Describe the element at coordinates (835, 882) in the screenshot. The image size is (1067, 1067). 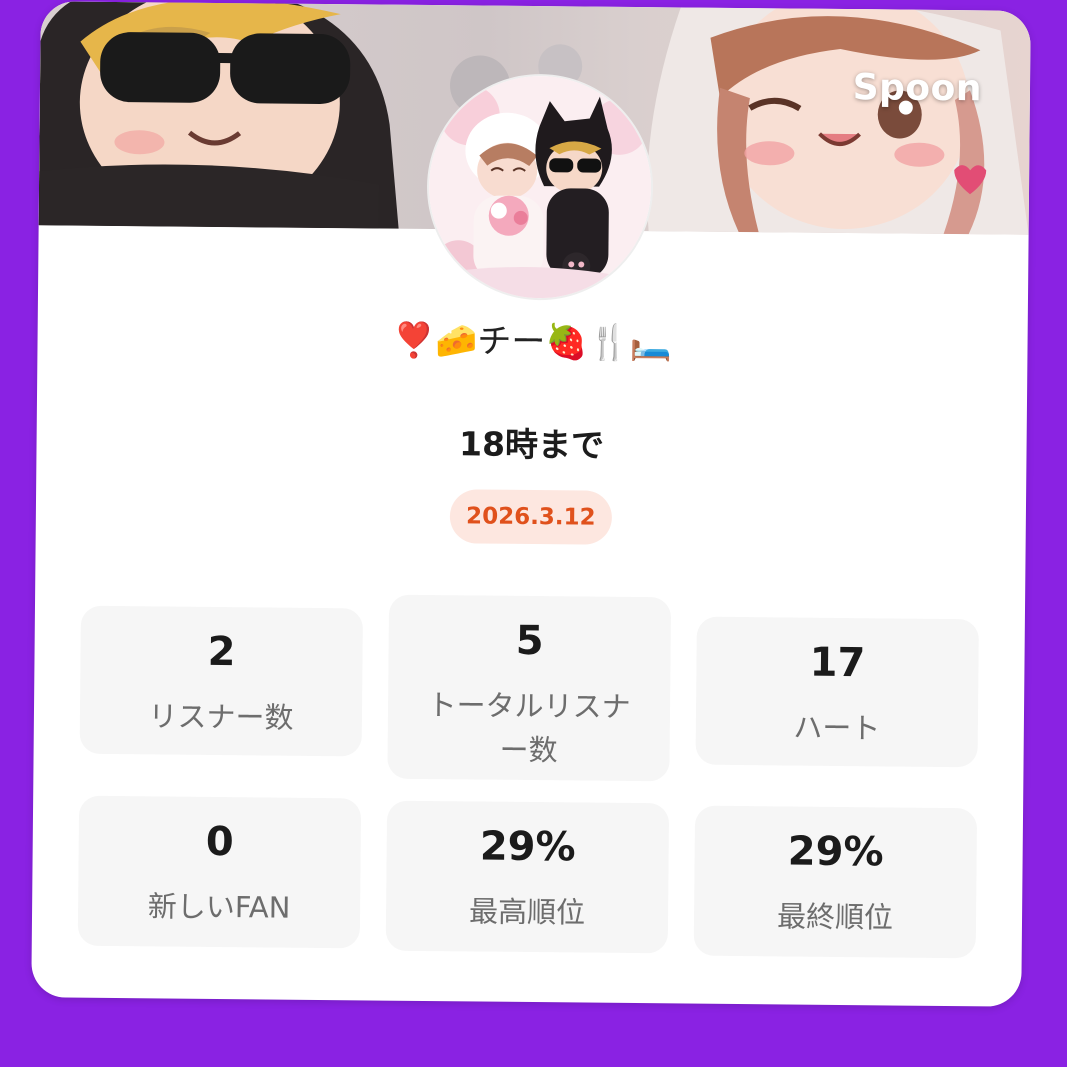
I see `stat-final-rank: 29% 最終順位` at that location.